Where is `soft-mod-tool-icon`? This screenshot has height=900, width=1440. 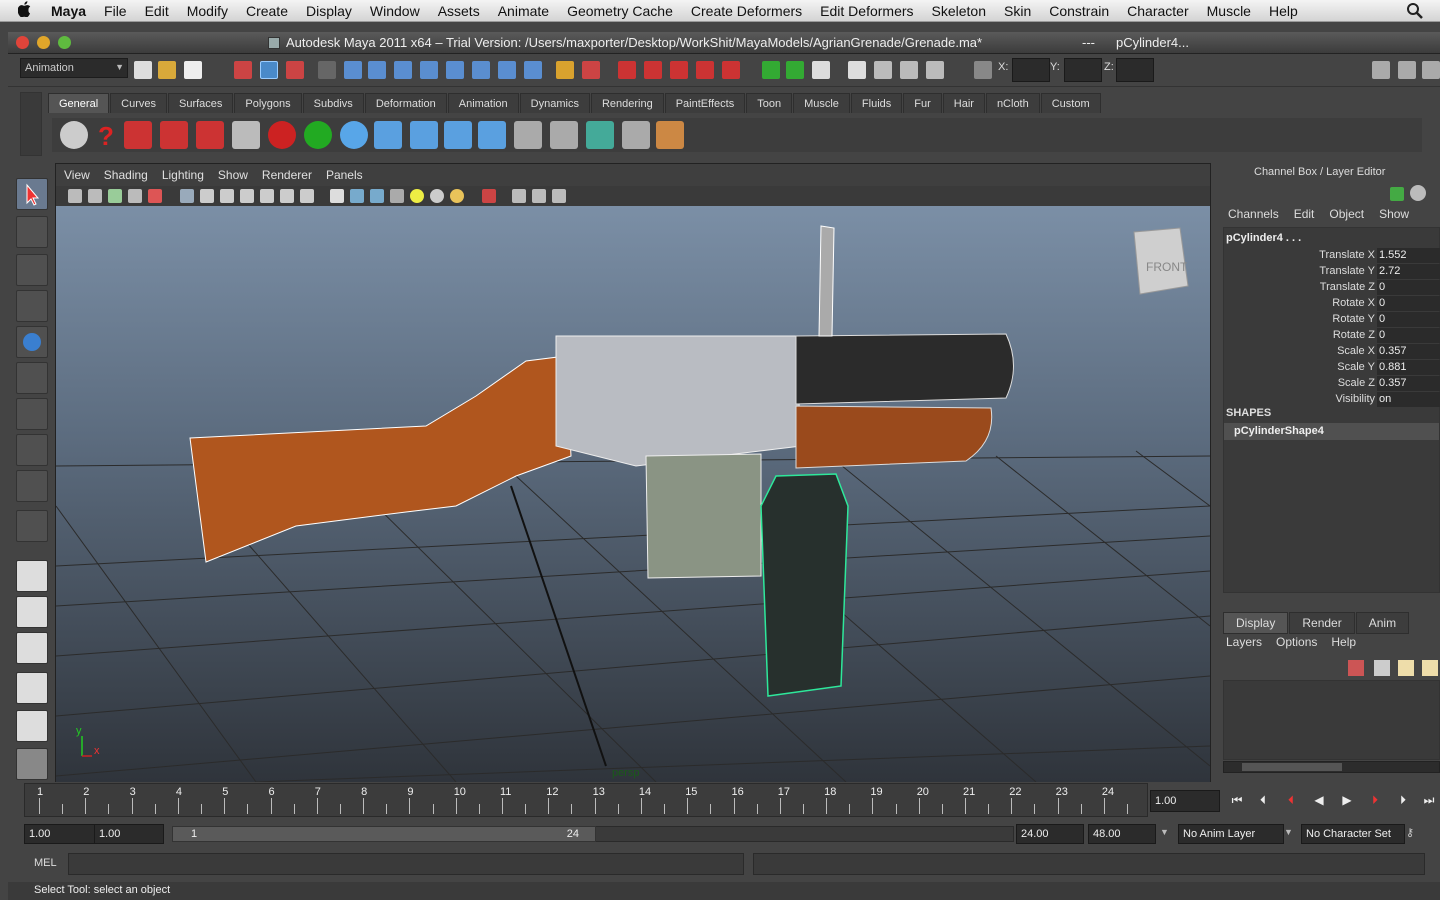 soft-mod-tool-icon is located at coordinates (32, 450).